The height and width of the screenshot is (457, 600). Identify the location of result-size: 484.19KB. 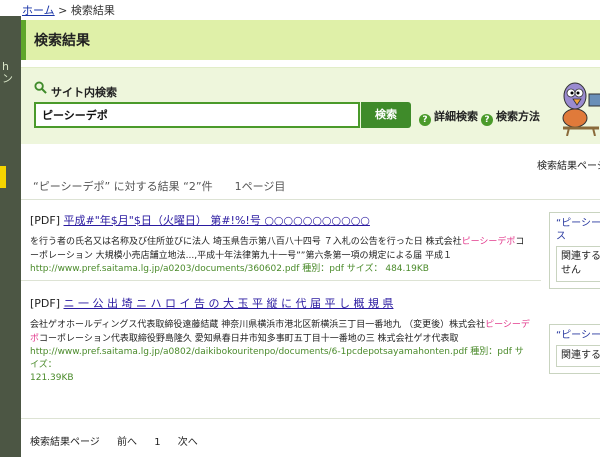
(407, 269).